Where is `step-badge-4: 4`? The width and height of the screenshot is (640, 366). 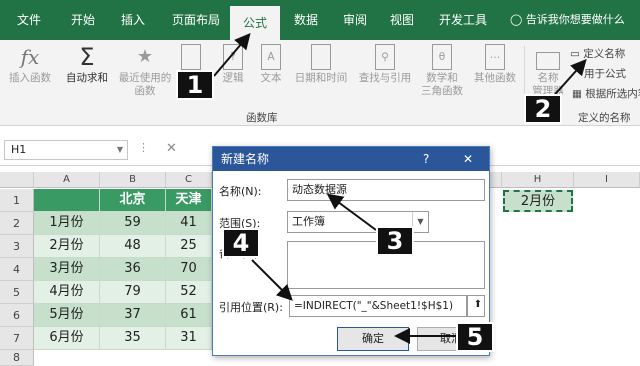
step-badge-4: 4 is located at coordinates (241, 243).